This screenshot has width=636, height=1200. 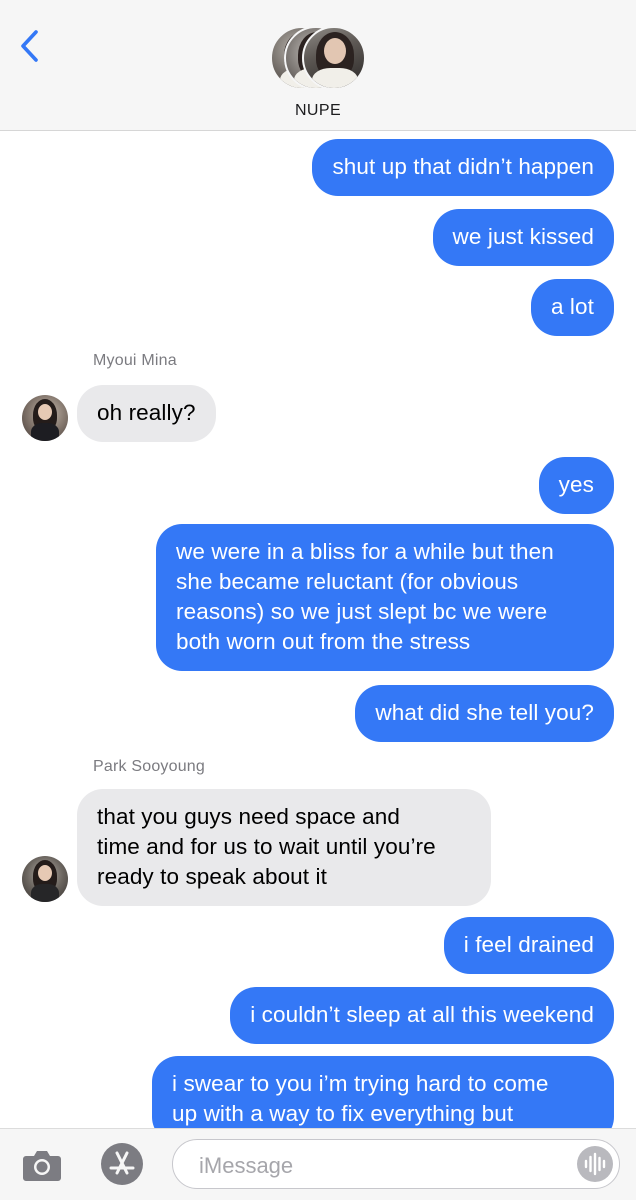 What do you see at coordinates (246, 1165) in the screenshot?
I see `input-placeholder: iMessage` at bounding box center [246, 1165].